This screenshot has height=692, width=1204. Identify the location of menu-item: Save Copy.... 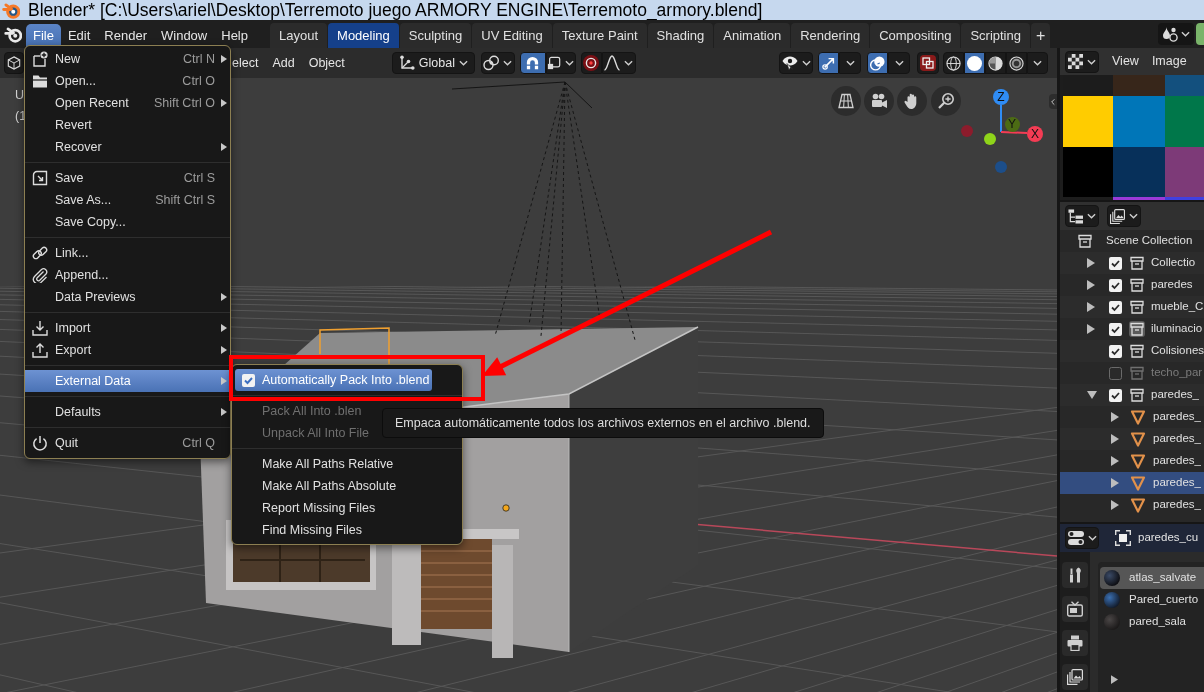
(127, 222).